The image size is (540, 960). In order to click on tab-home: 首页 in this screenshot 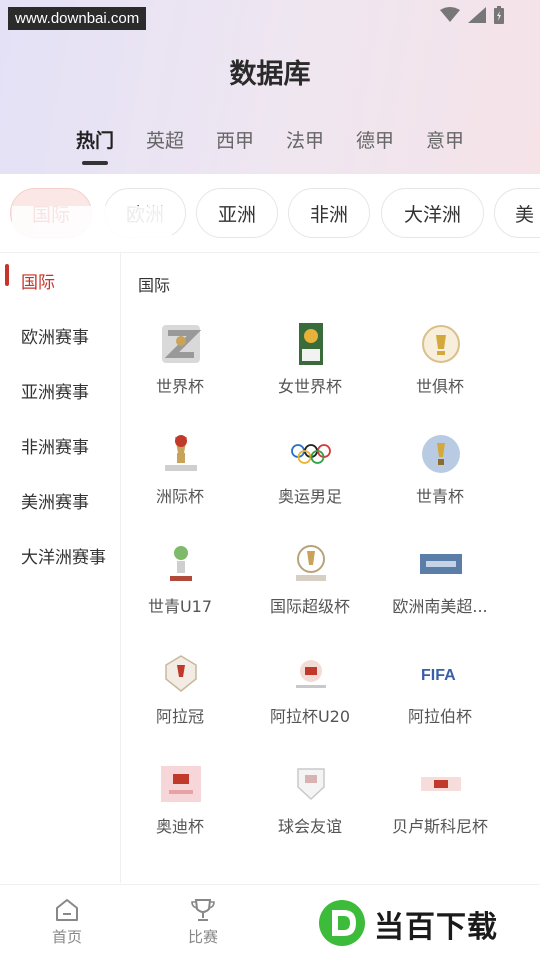, I will do `click(67, 922)`.